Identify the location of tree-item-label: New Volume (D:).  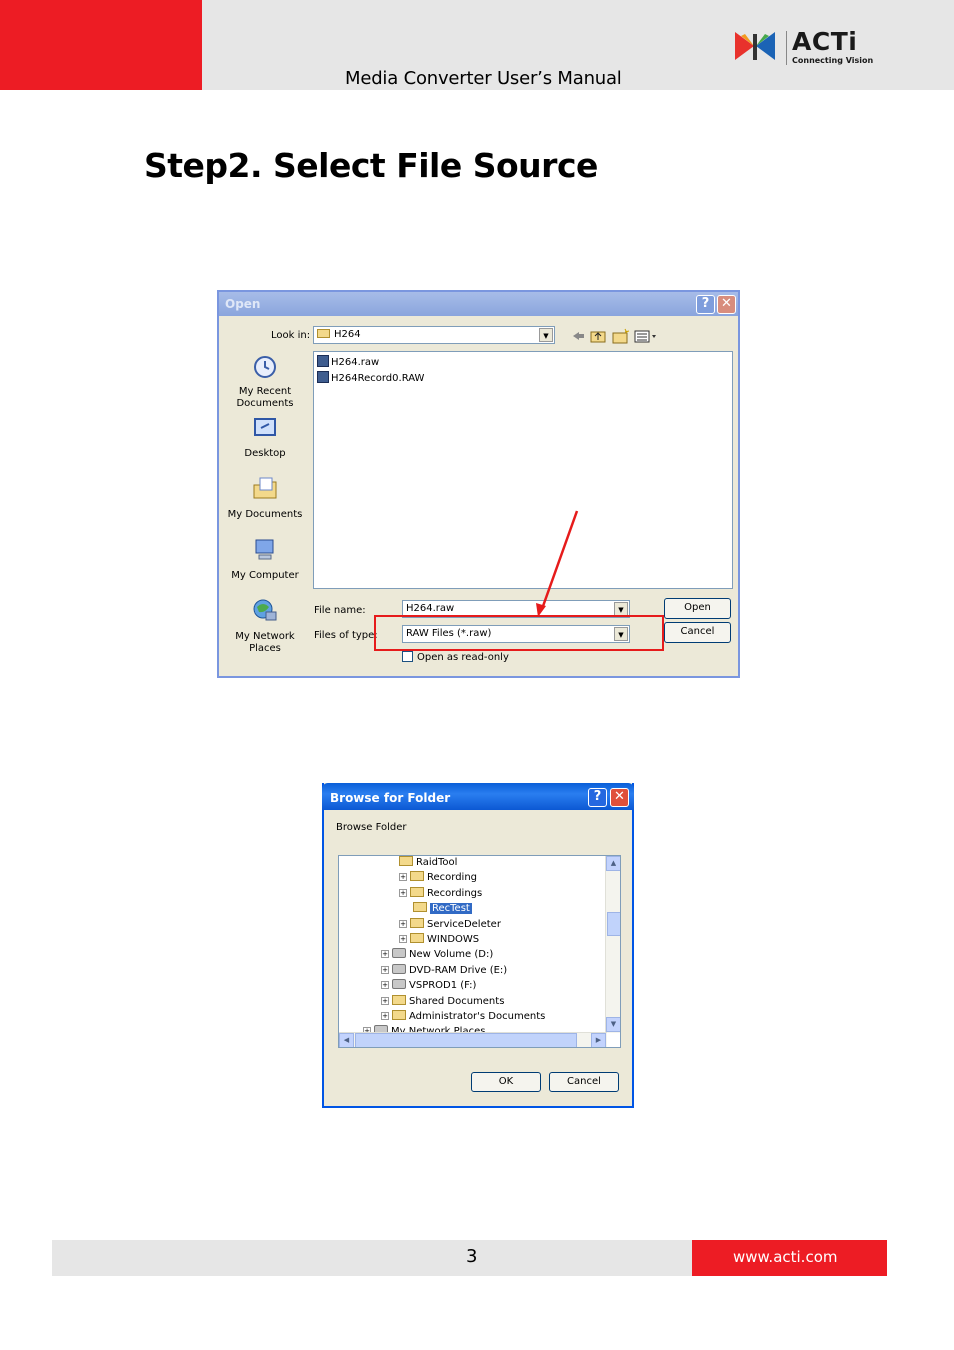
(451, 954).